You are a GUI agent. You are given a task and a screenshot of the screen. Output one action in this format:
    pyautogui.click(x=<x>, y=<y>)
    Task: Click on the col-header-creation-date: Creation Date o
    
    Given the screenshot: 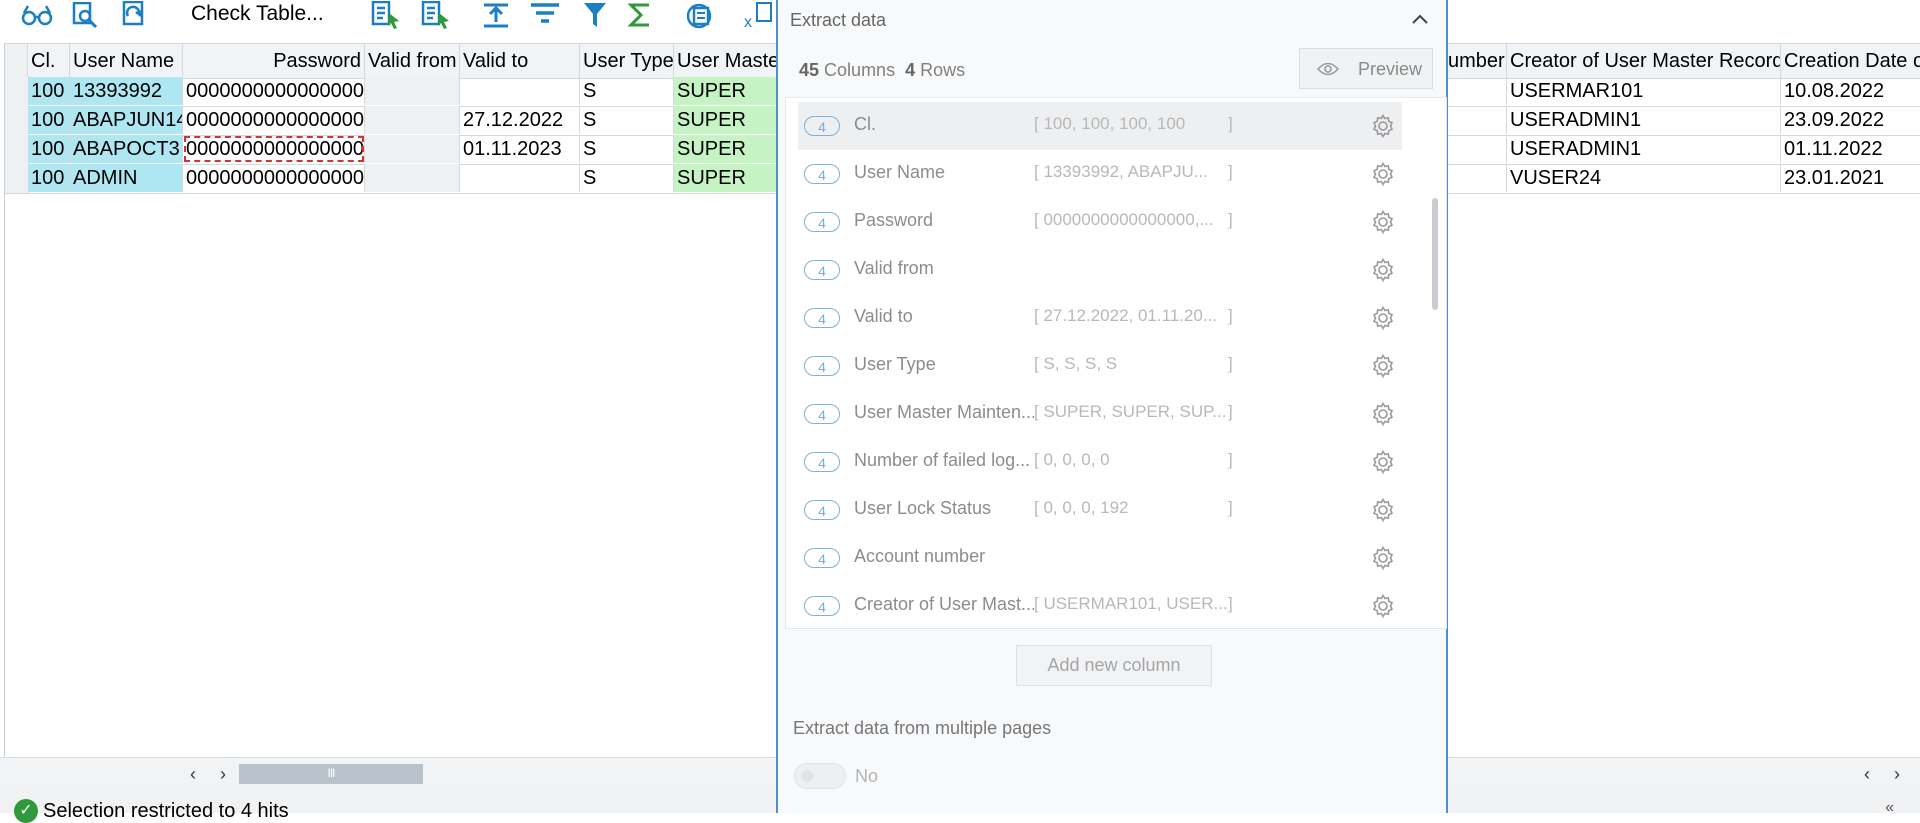 What is the action you would take?
    pyautogui.click(x=1850, y=61)
    